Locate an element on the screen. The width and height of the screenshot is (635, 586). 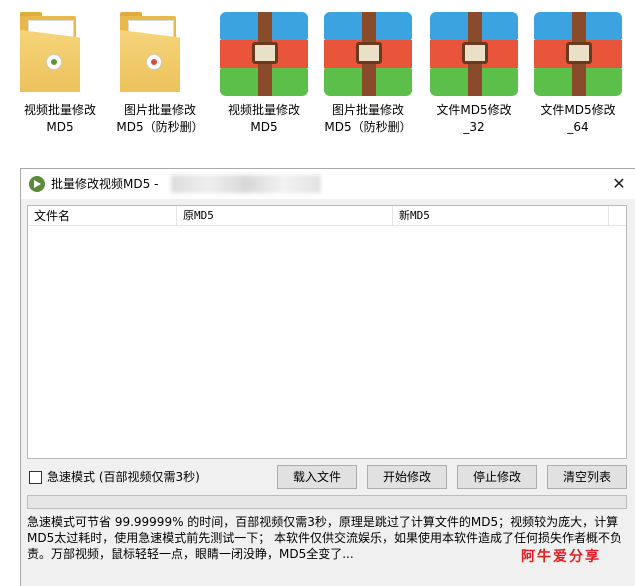
start-button: 开始修改 is located at coordinates (407, 477).